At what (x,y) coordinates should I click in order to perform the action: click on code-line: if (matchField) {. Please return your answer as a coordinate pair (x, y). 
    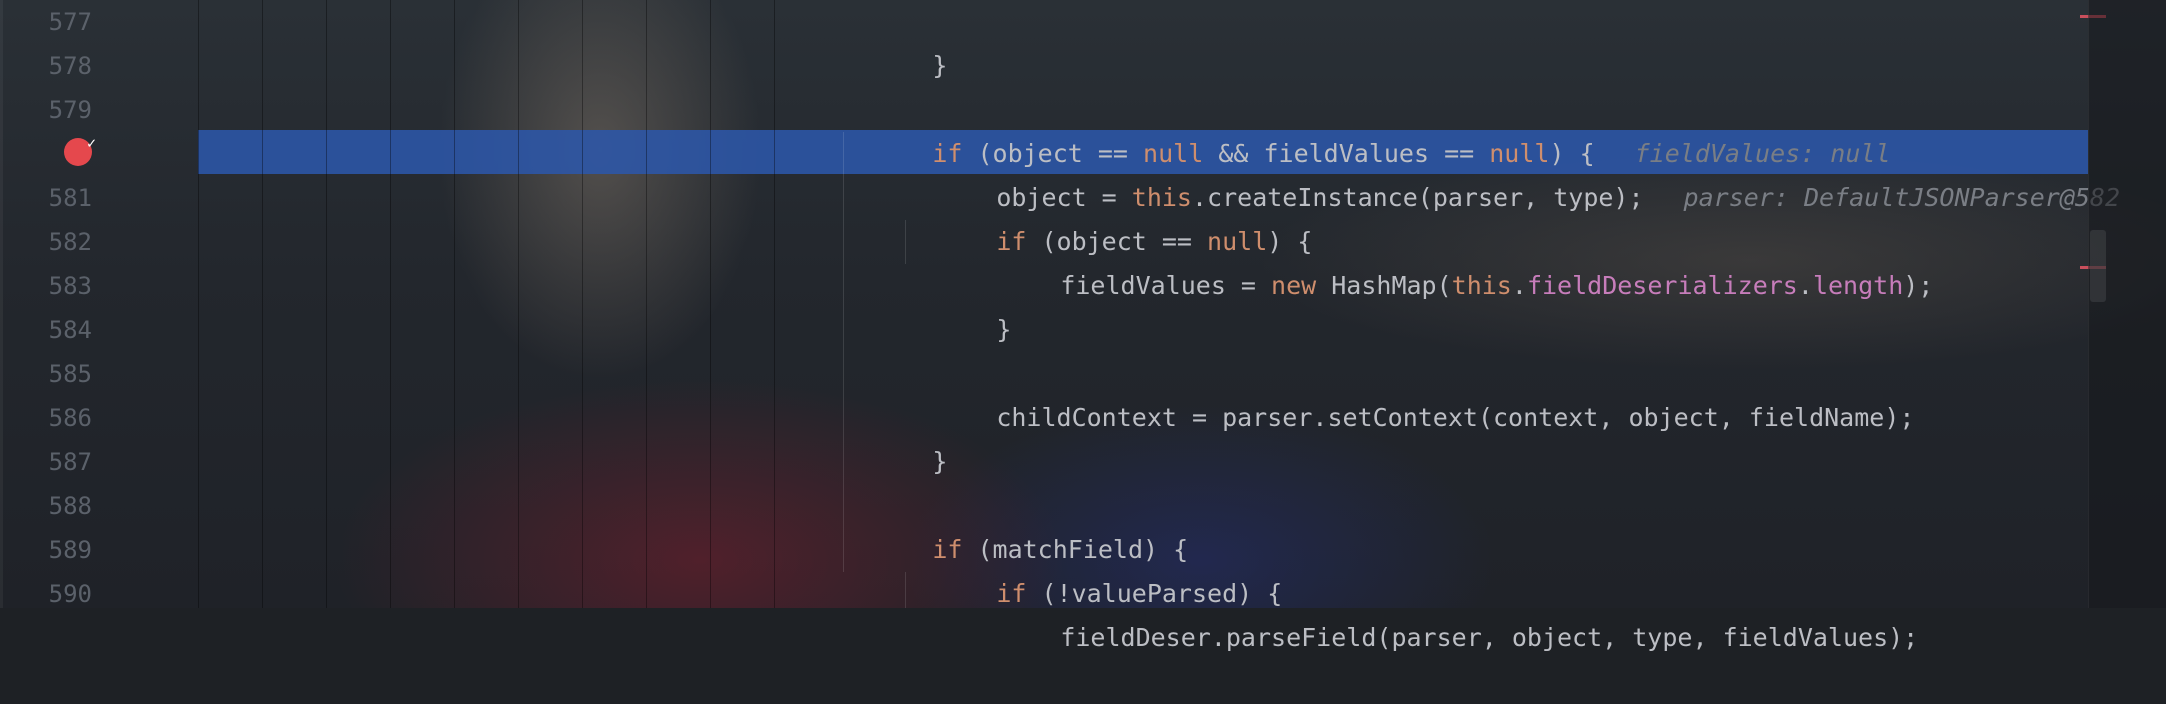
    Looking at the image, I should click on (1015, 524).